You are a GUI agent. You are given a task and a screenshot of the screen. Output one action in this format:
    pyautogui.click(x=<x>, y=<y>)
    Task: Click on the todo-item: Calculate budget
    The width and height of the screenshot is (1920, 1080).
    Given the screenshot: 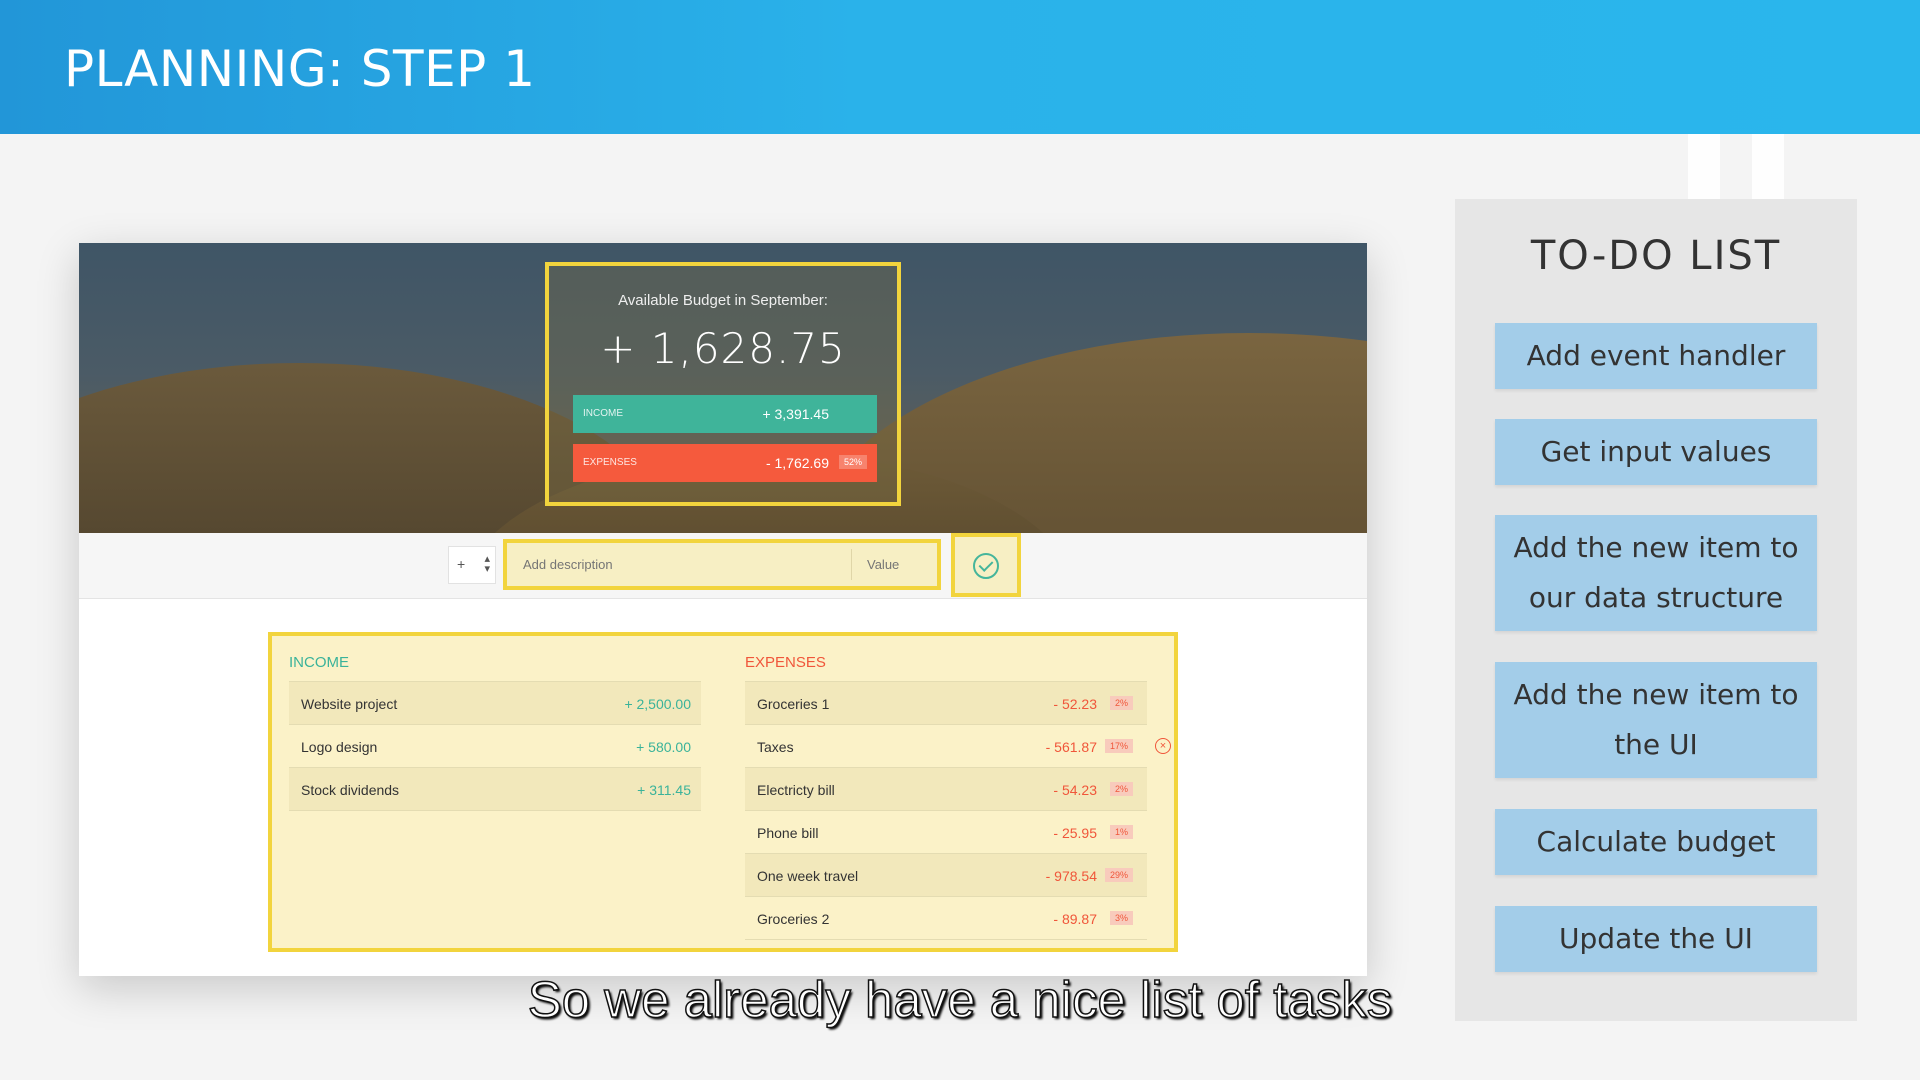 What is the action you would take?
    pyautogui.click(x=1656, y=842)
    